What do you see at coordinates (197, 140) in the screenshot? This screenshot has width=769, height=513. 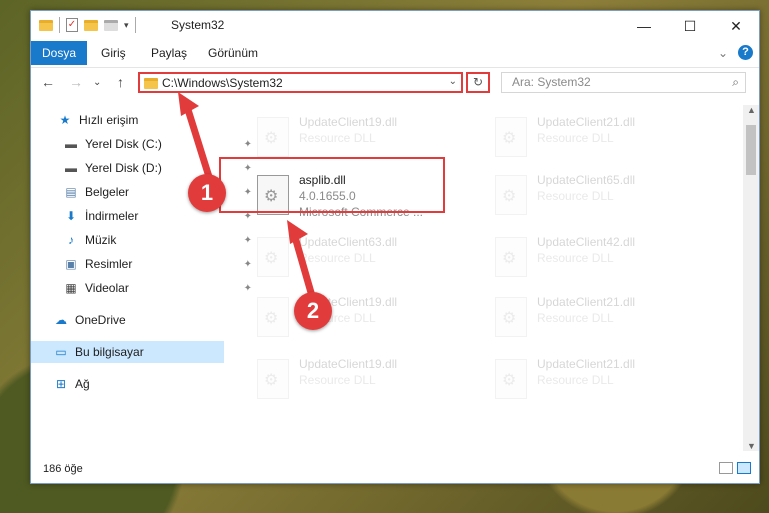 I see `arrow-1-icon` at bounding box center [197, 140].